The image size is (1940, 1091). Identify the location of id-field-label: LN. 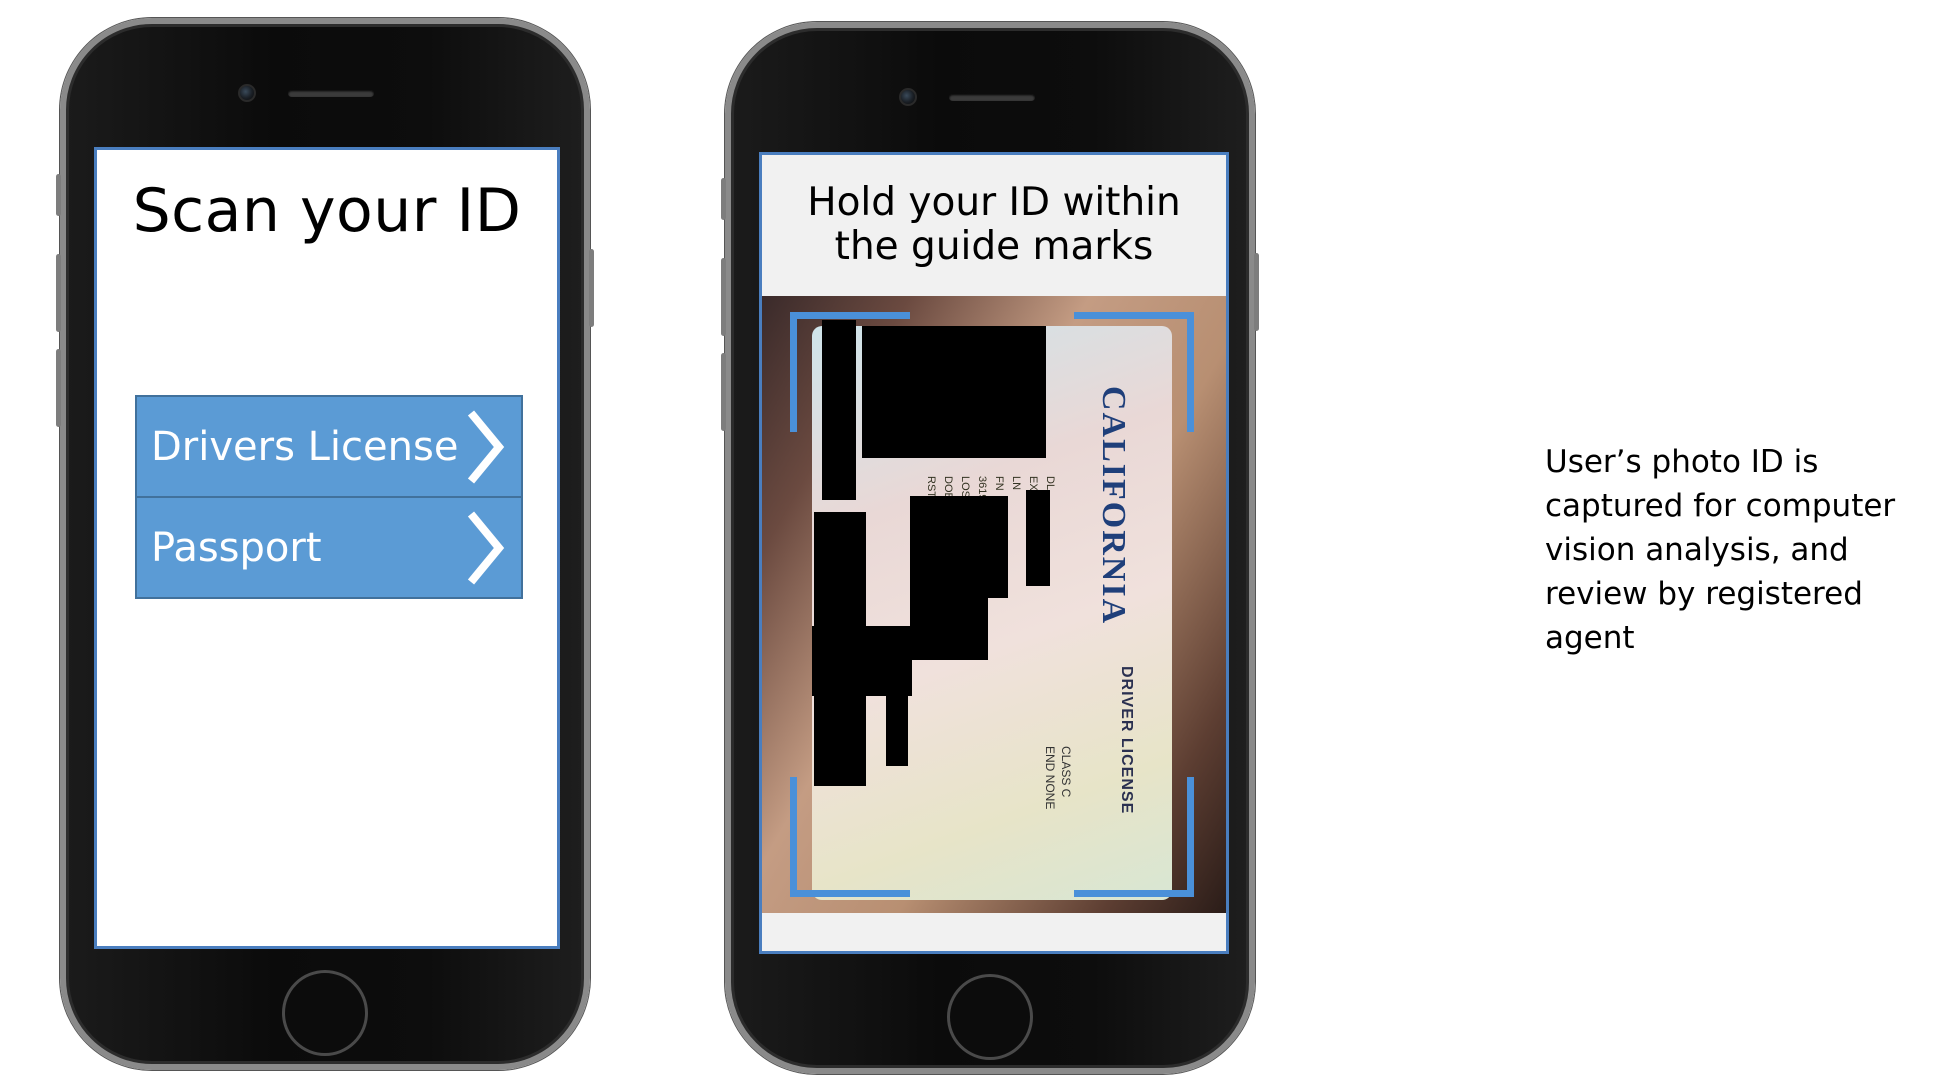
(1016, 483).